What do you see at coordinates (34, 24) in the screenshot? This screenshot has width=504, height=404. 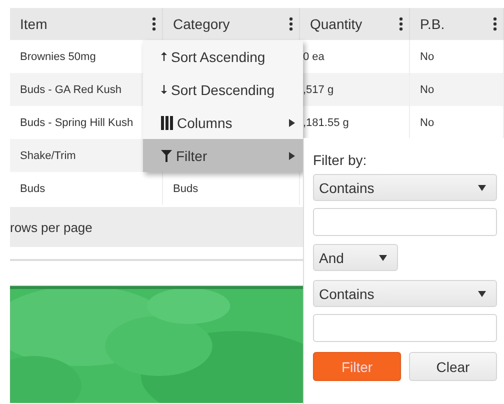 I see `column-title: Item` at bounding box center [34, 24].